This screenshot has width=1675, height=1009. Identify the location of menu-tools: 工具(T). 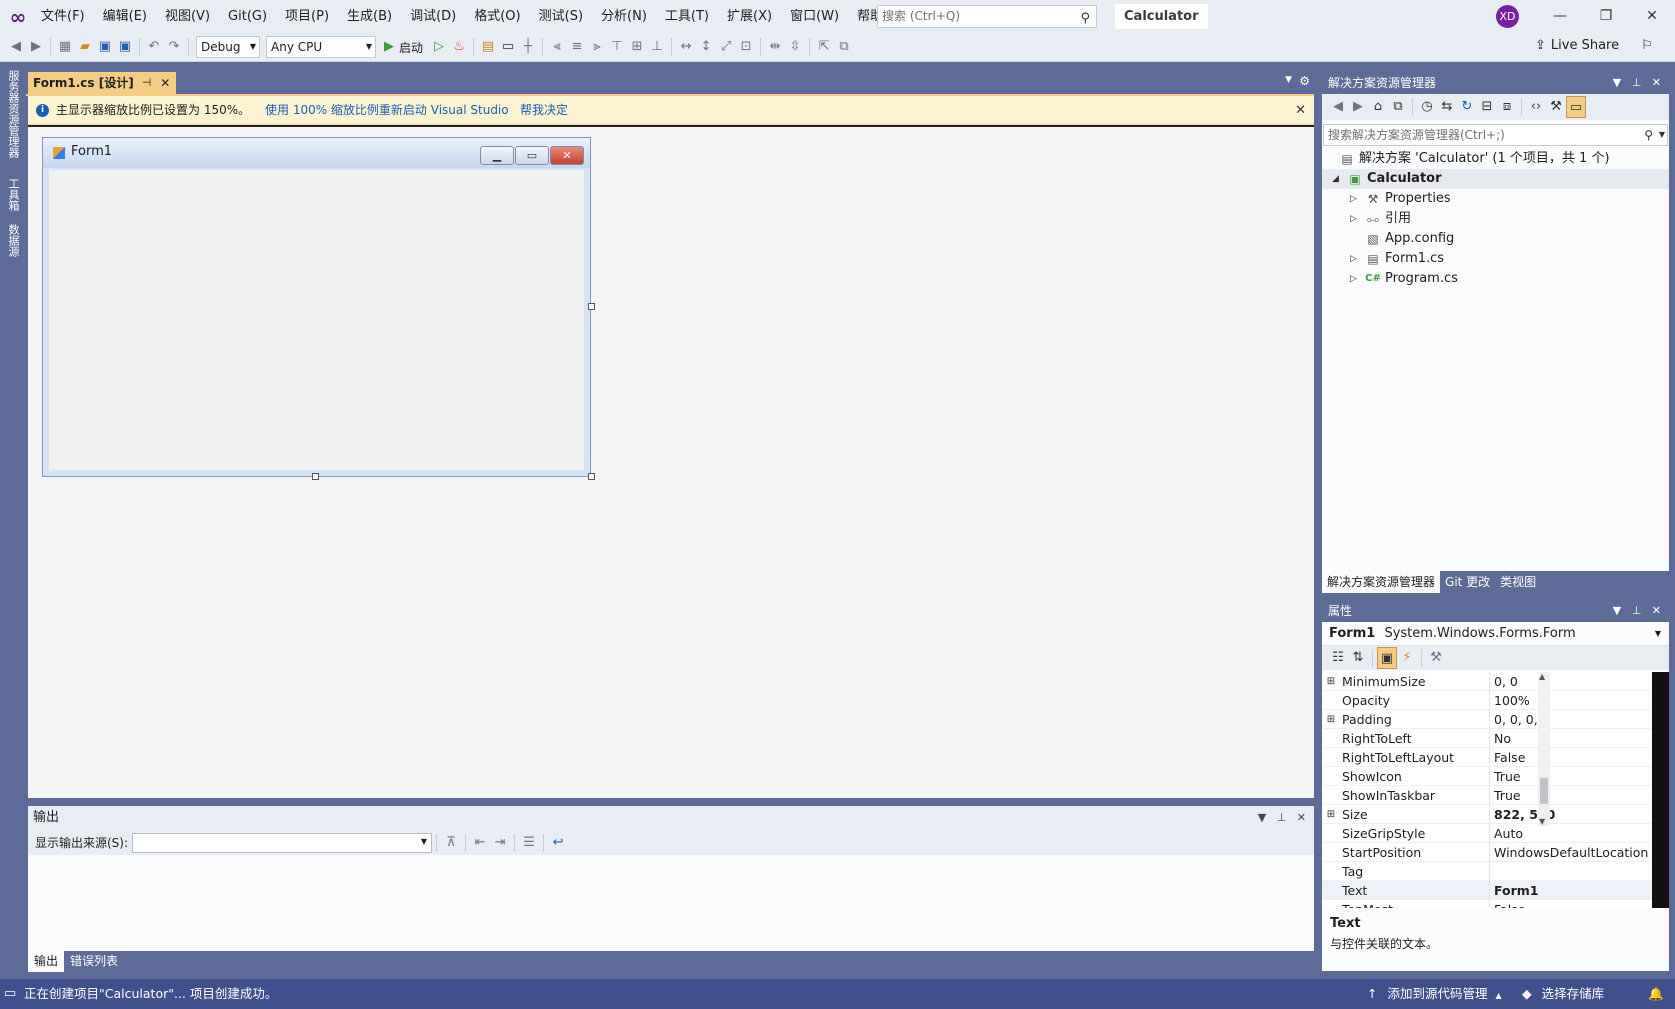
(687, 16).